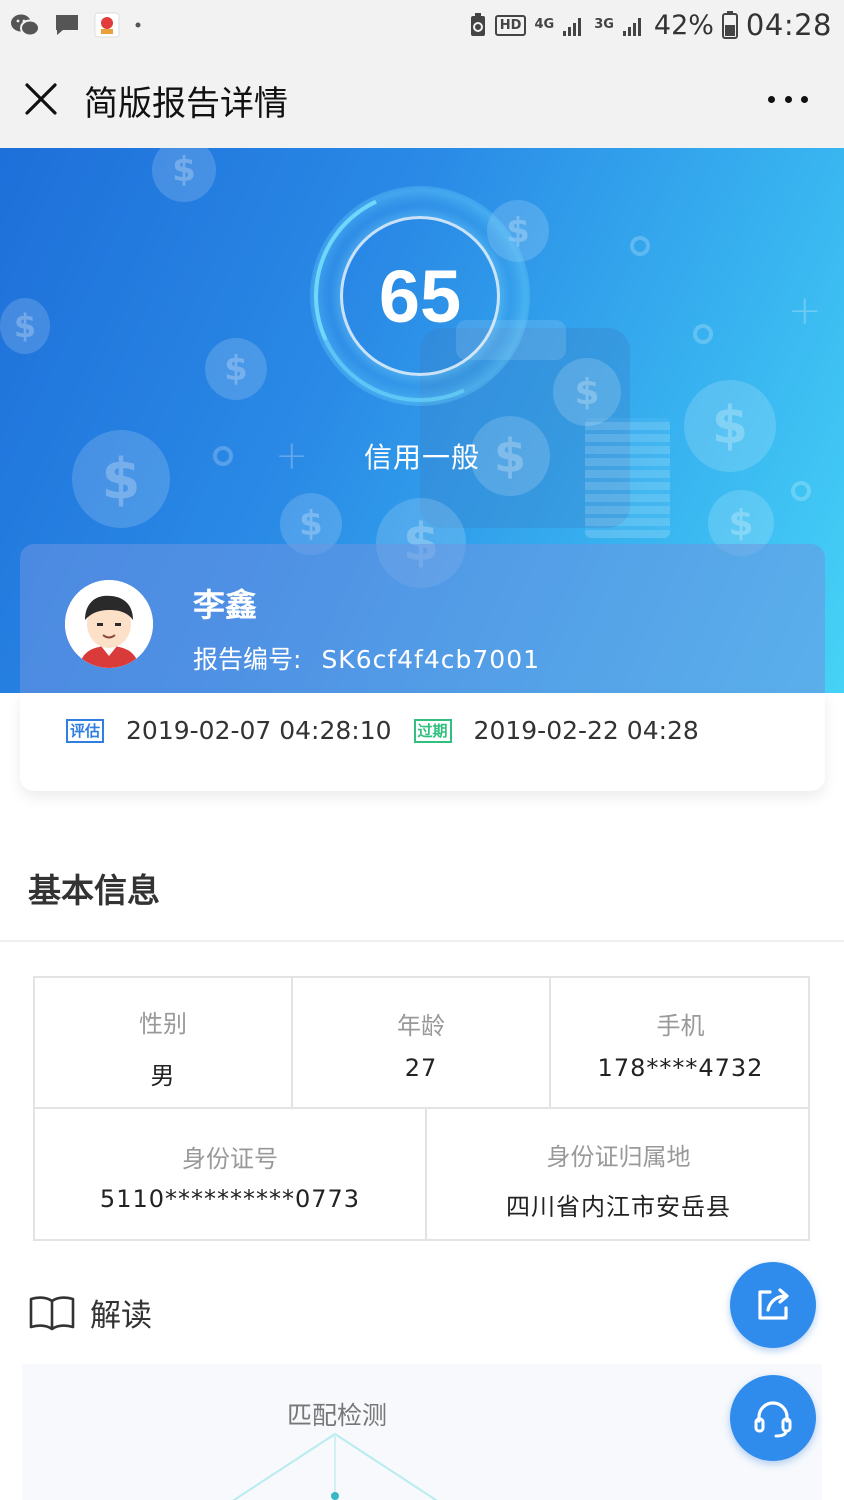  I want to click on status-left, so click(76, 25).